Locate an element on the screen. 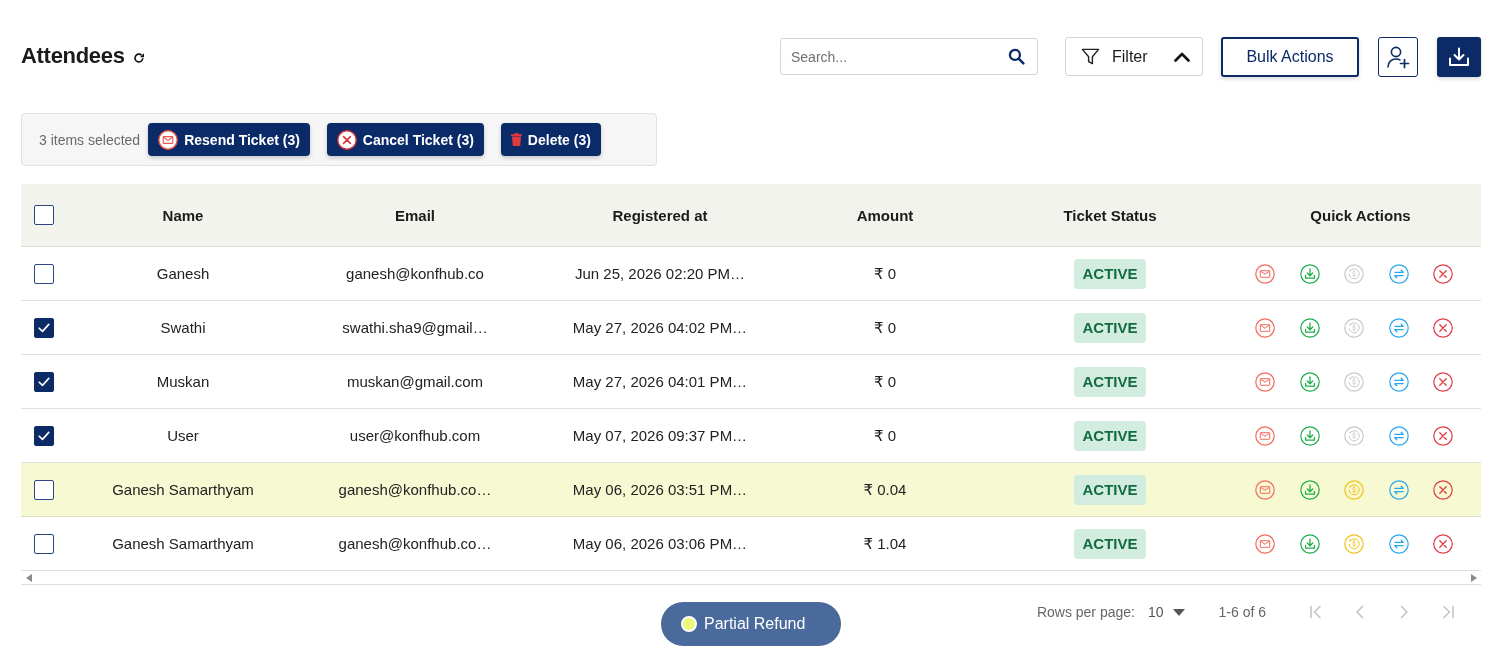 This screenshot has width=1501, height=652. rows-per-page-label: Rows per page: is located at coordinates (1085, 612).